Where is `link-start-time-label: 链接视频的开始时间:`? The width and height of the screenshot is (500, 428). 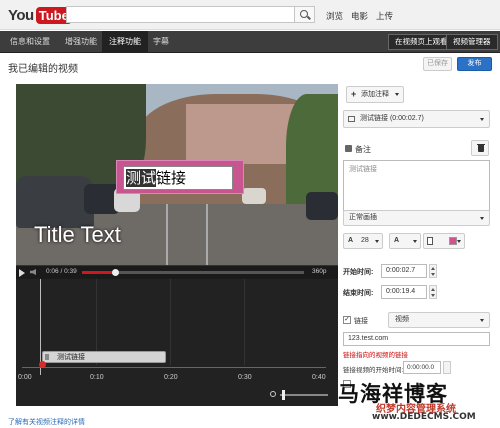
link-start-time-label: 链接视频的开始时间: is located at coordinates (373, 370).